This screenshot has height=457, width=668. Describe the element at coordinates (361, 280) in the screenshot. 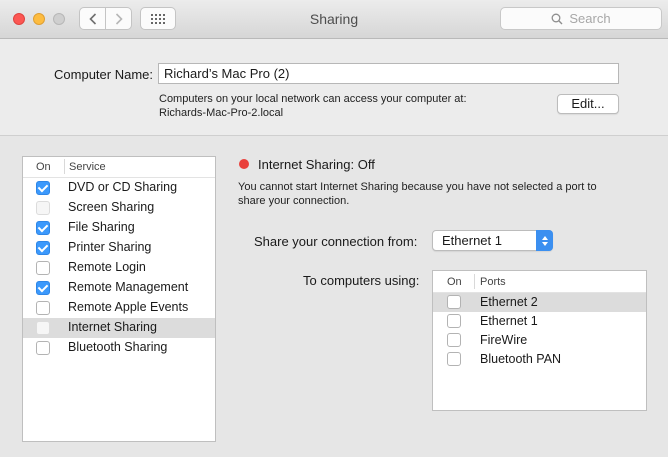

I see `to-computers-label: To computers using:` at that location.